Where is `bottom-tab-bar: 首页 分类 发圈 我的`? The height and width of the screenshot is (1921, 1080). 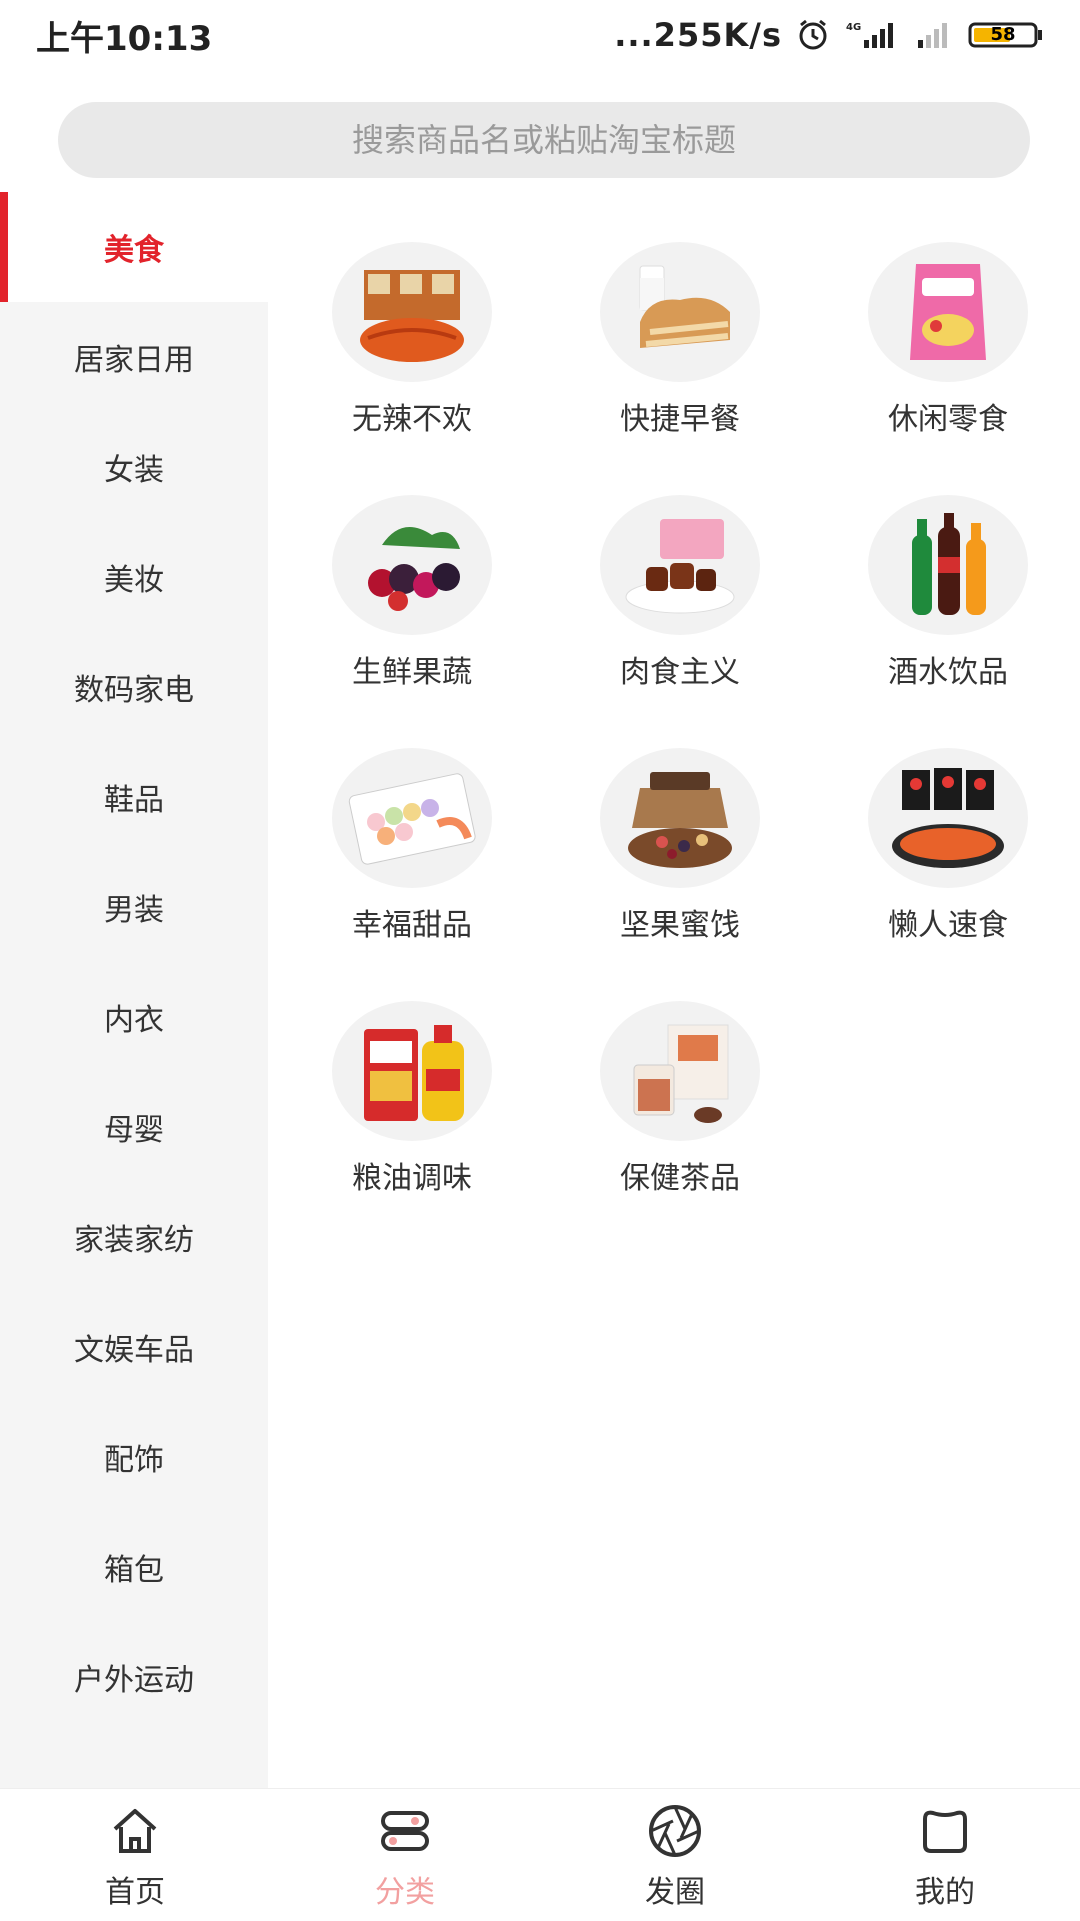 bottom-tab-bar: 首页 分类 发圈 我的 is located at coordinates (540, 1854).